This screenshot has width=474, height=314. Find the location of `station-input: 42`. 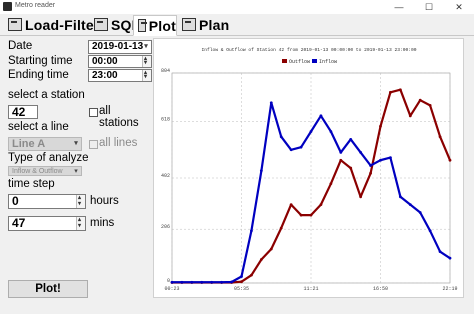

station-input: 42 is located at coordinates (23, 112).